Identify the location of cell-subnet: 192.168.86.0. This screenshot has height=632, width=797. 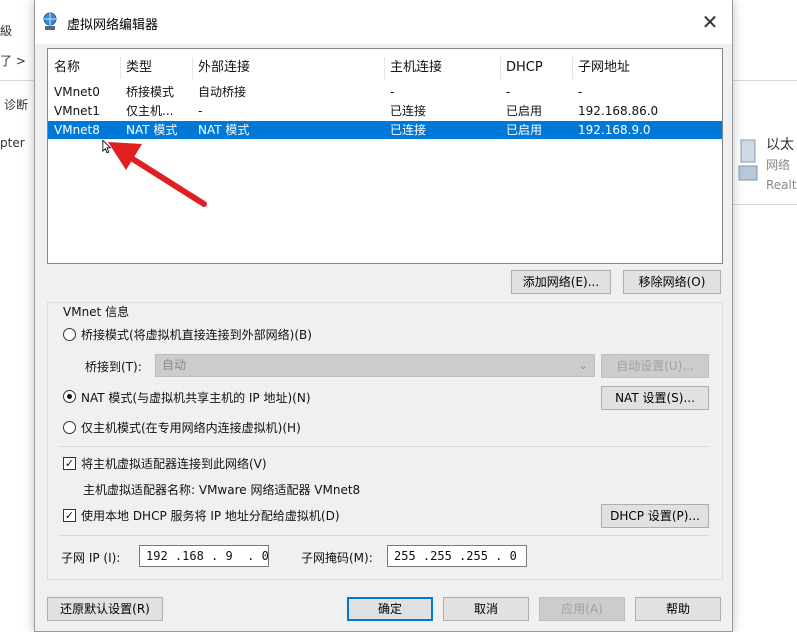
(618, 111).